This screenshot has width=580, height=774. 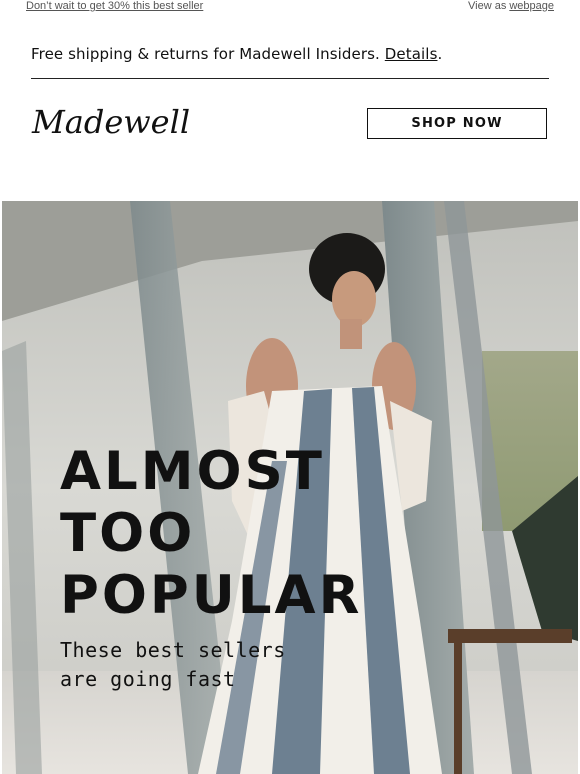 What do you see at coordinates (211, 595) in the screenshot?
I see `headline-line-3: POPULAR` at bounding box center [211, 595].